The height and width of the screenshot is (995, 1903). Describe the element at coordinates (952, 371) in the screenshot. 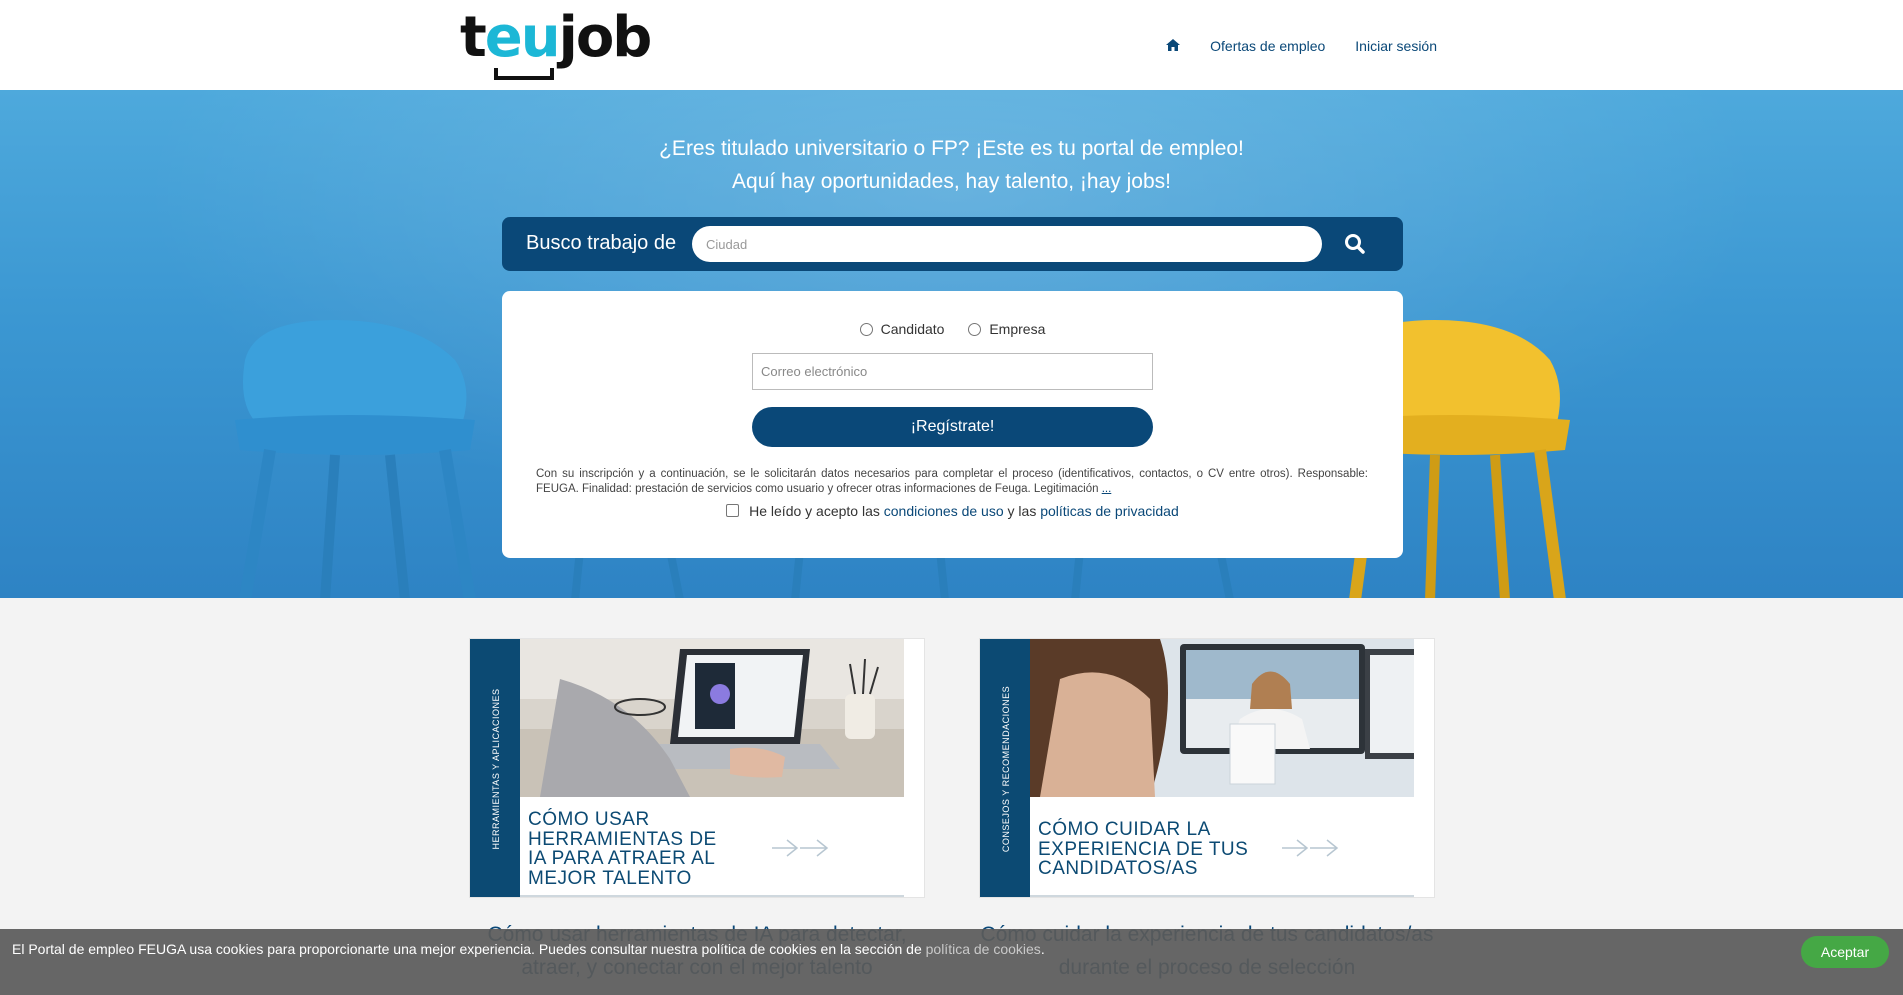

I see `email-field` at that location.